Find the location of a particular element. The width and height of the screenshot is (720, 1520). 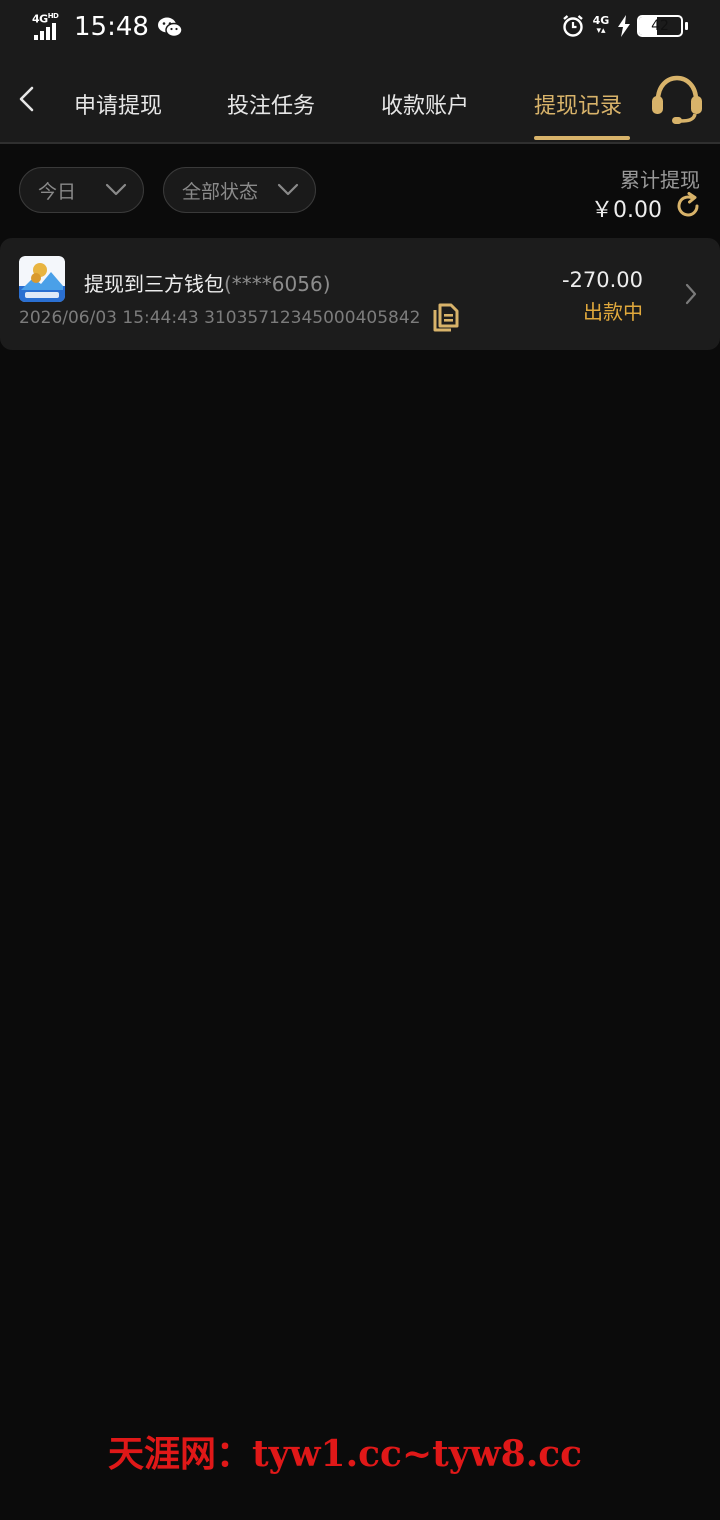

tab-withdraw-records: 提现记录 is located at coordinates (578, 104).